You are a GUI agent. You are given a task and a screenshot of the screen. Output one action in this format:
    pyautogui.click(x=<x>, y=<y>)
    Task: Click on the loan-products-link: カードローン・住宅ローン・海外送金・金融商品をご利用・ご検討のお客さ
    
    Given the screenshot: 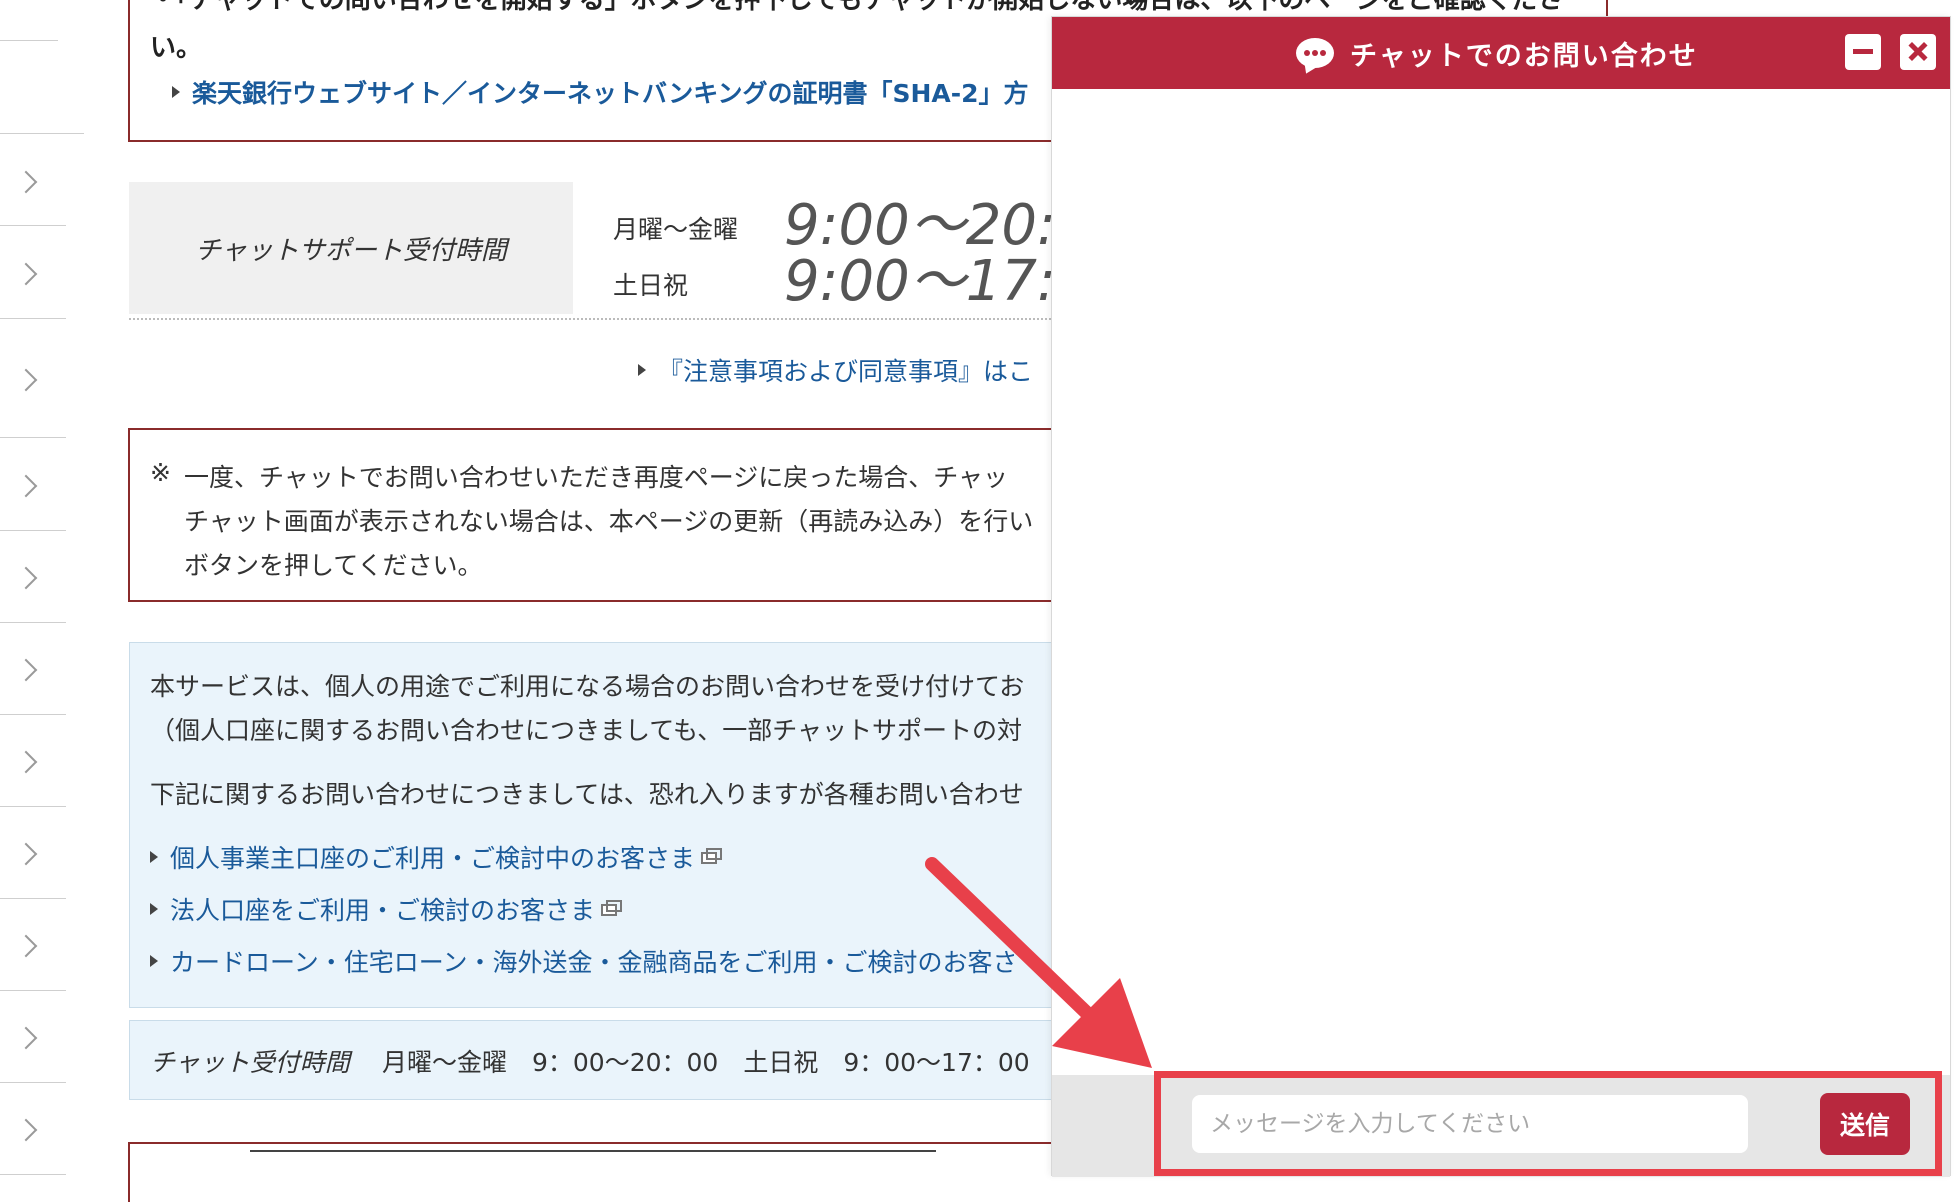 What is the action you would take?
    pyautogui.click(x=594, y=962)
    